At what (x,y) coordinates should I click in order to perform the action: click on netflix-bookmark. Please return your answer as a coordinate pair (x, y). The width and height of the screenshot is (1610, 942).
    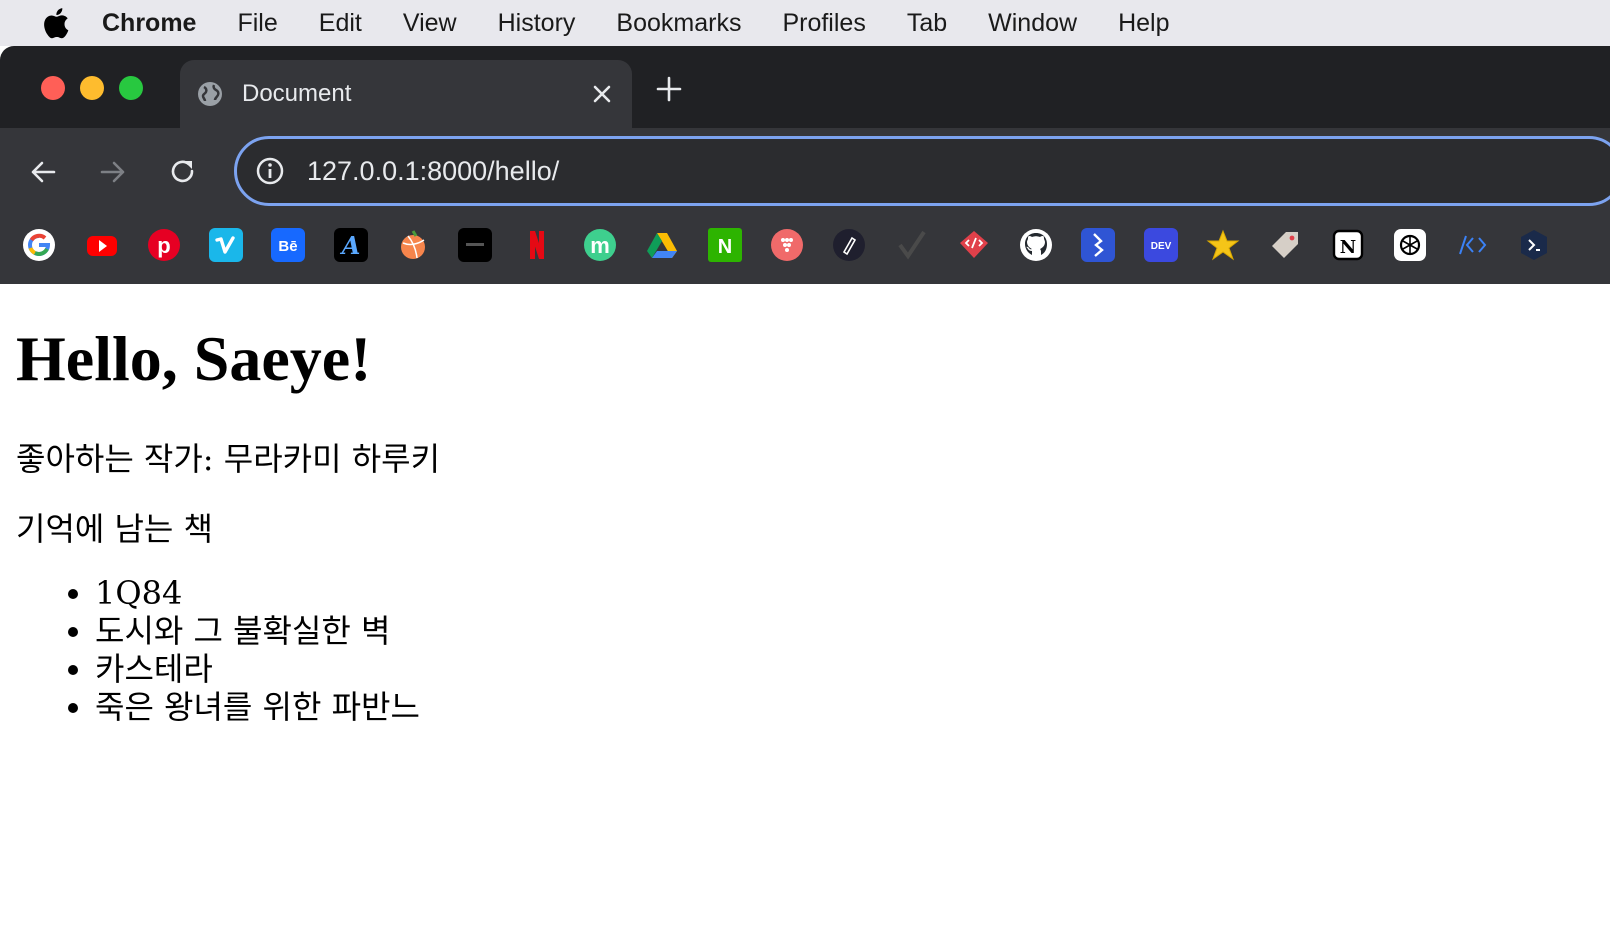
    Looking at the image, I should click on (537, 245).